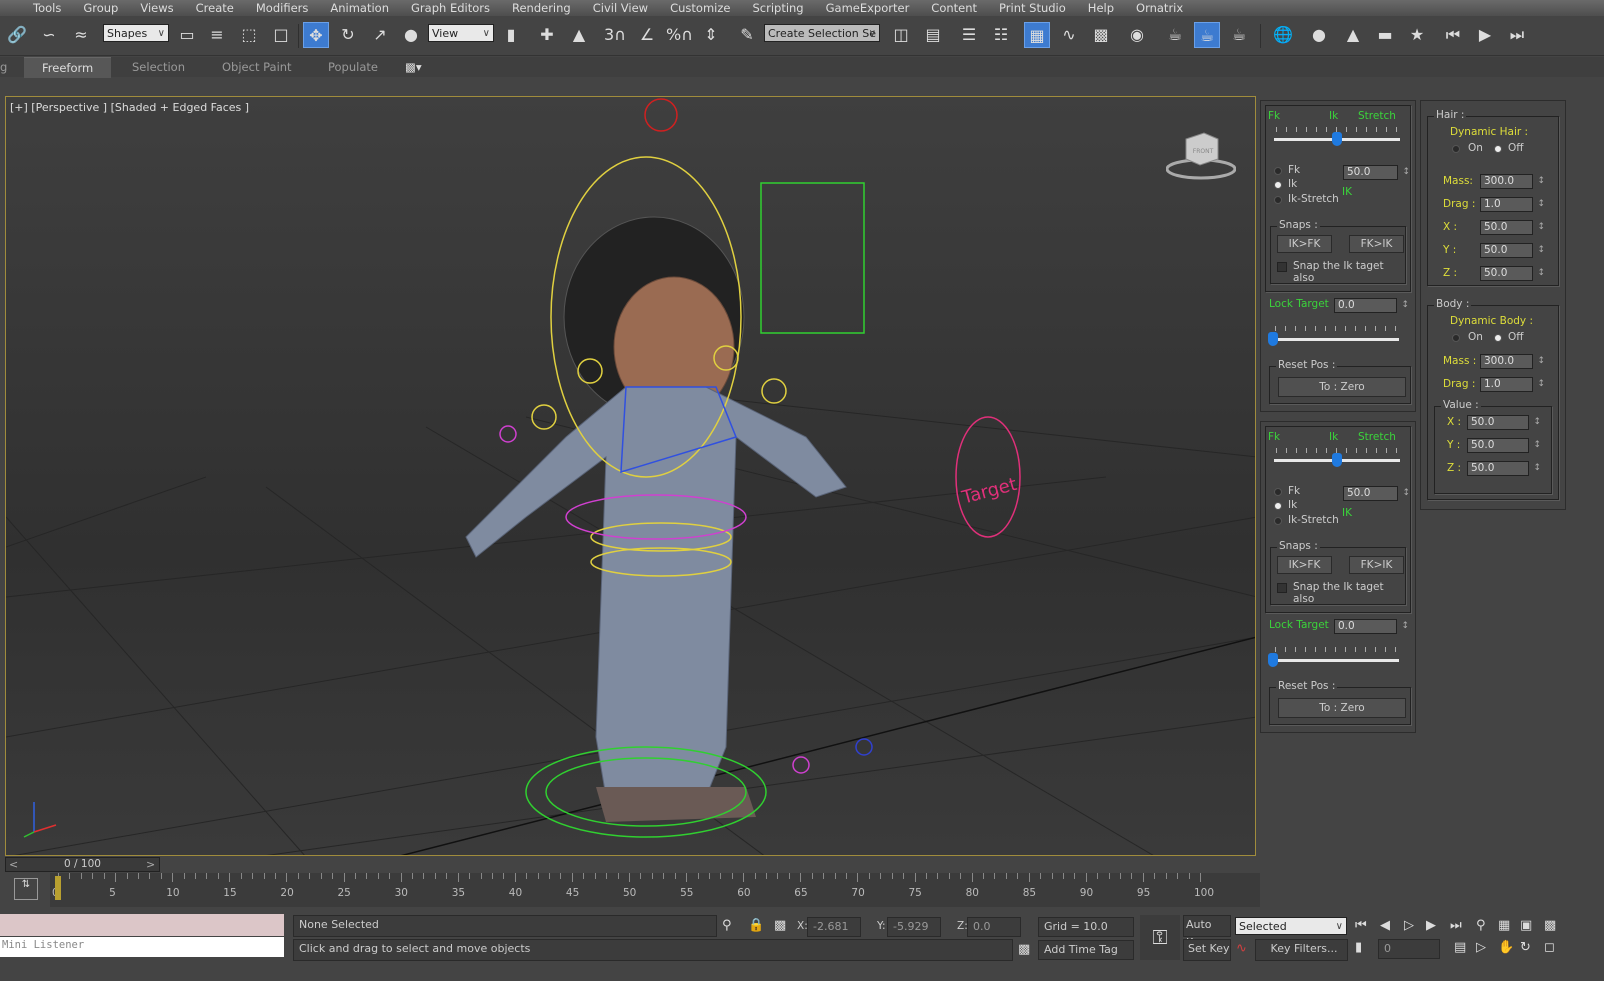 The width and height of the screenshot is (1604, 981). Describe the element at coordinates (1385, 35) in the screenshot. I see `eraser-icon: ▬` at that location.